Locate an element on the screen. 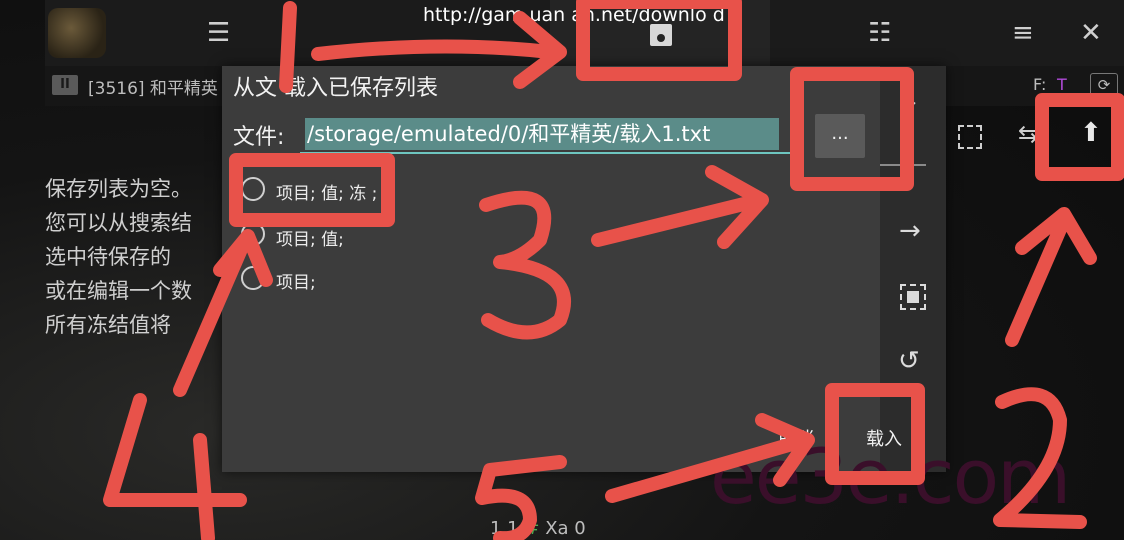 The width and height of the screenshot is (1124, 540). history-icon: ↺ is located at coordinates (909, 361).